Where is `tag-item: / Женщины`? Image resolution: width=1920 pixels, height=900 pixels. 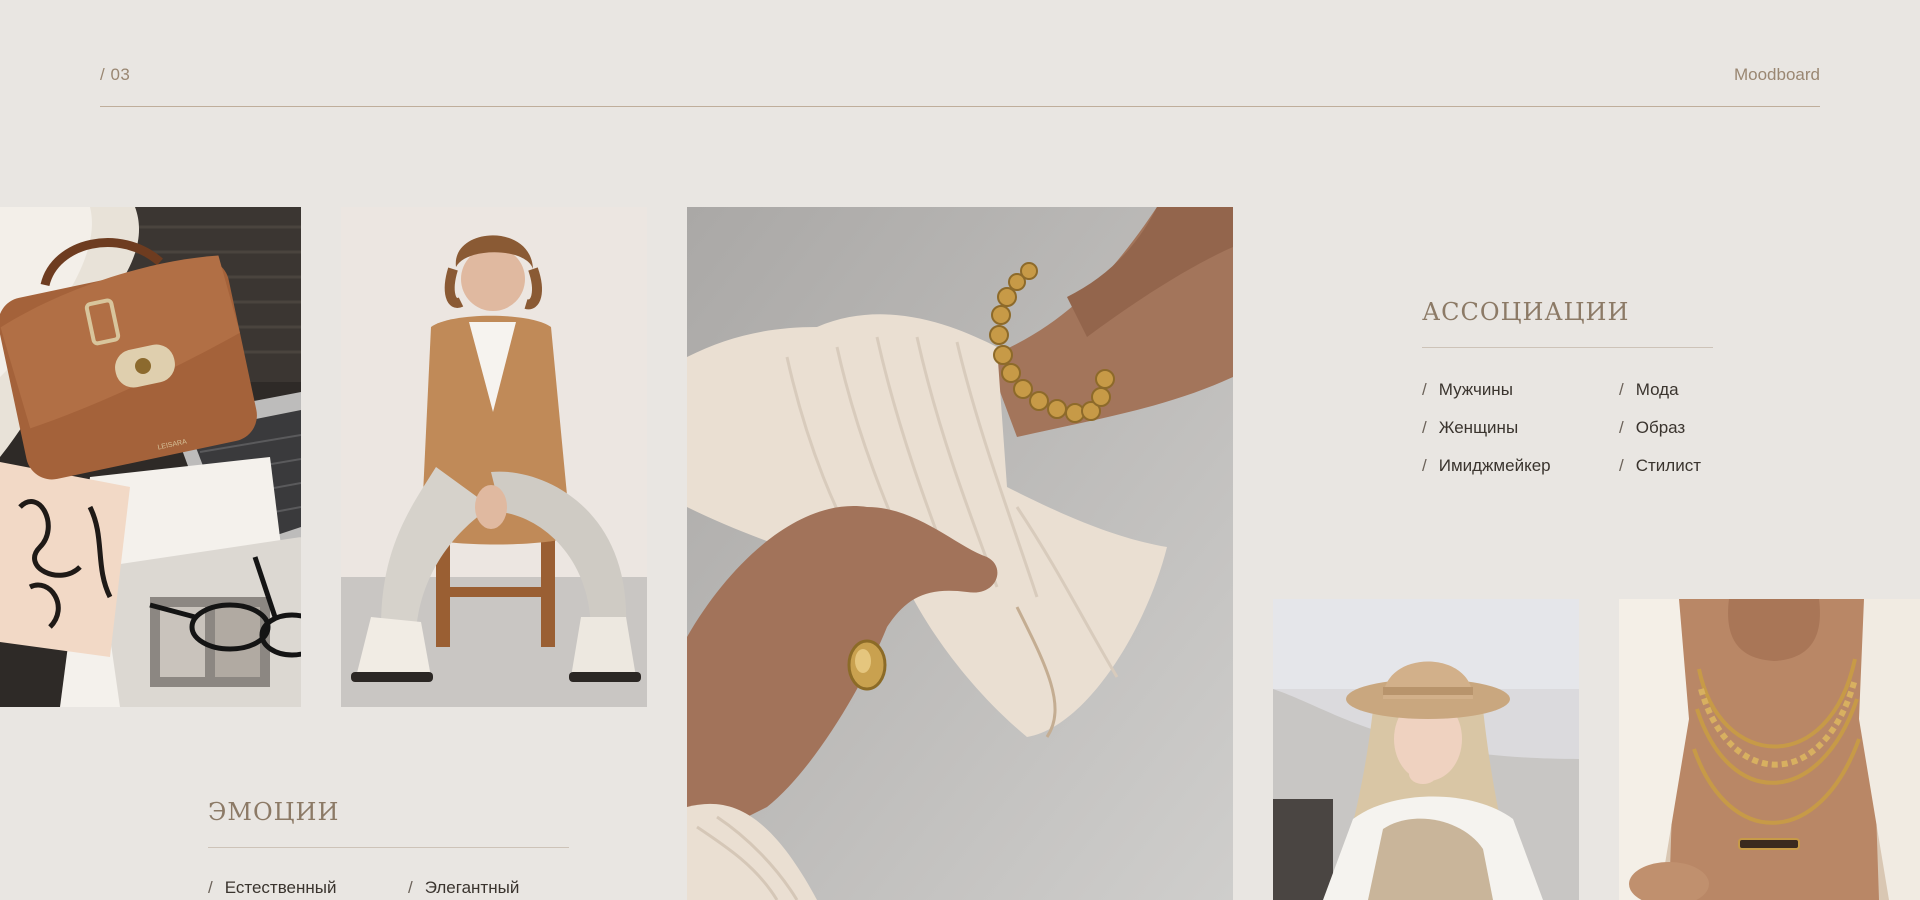
tag-item: / Женщины is located at coordinates (1470, 427).